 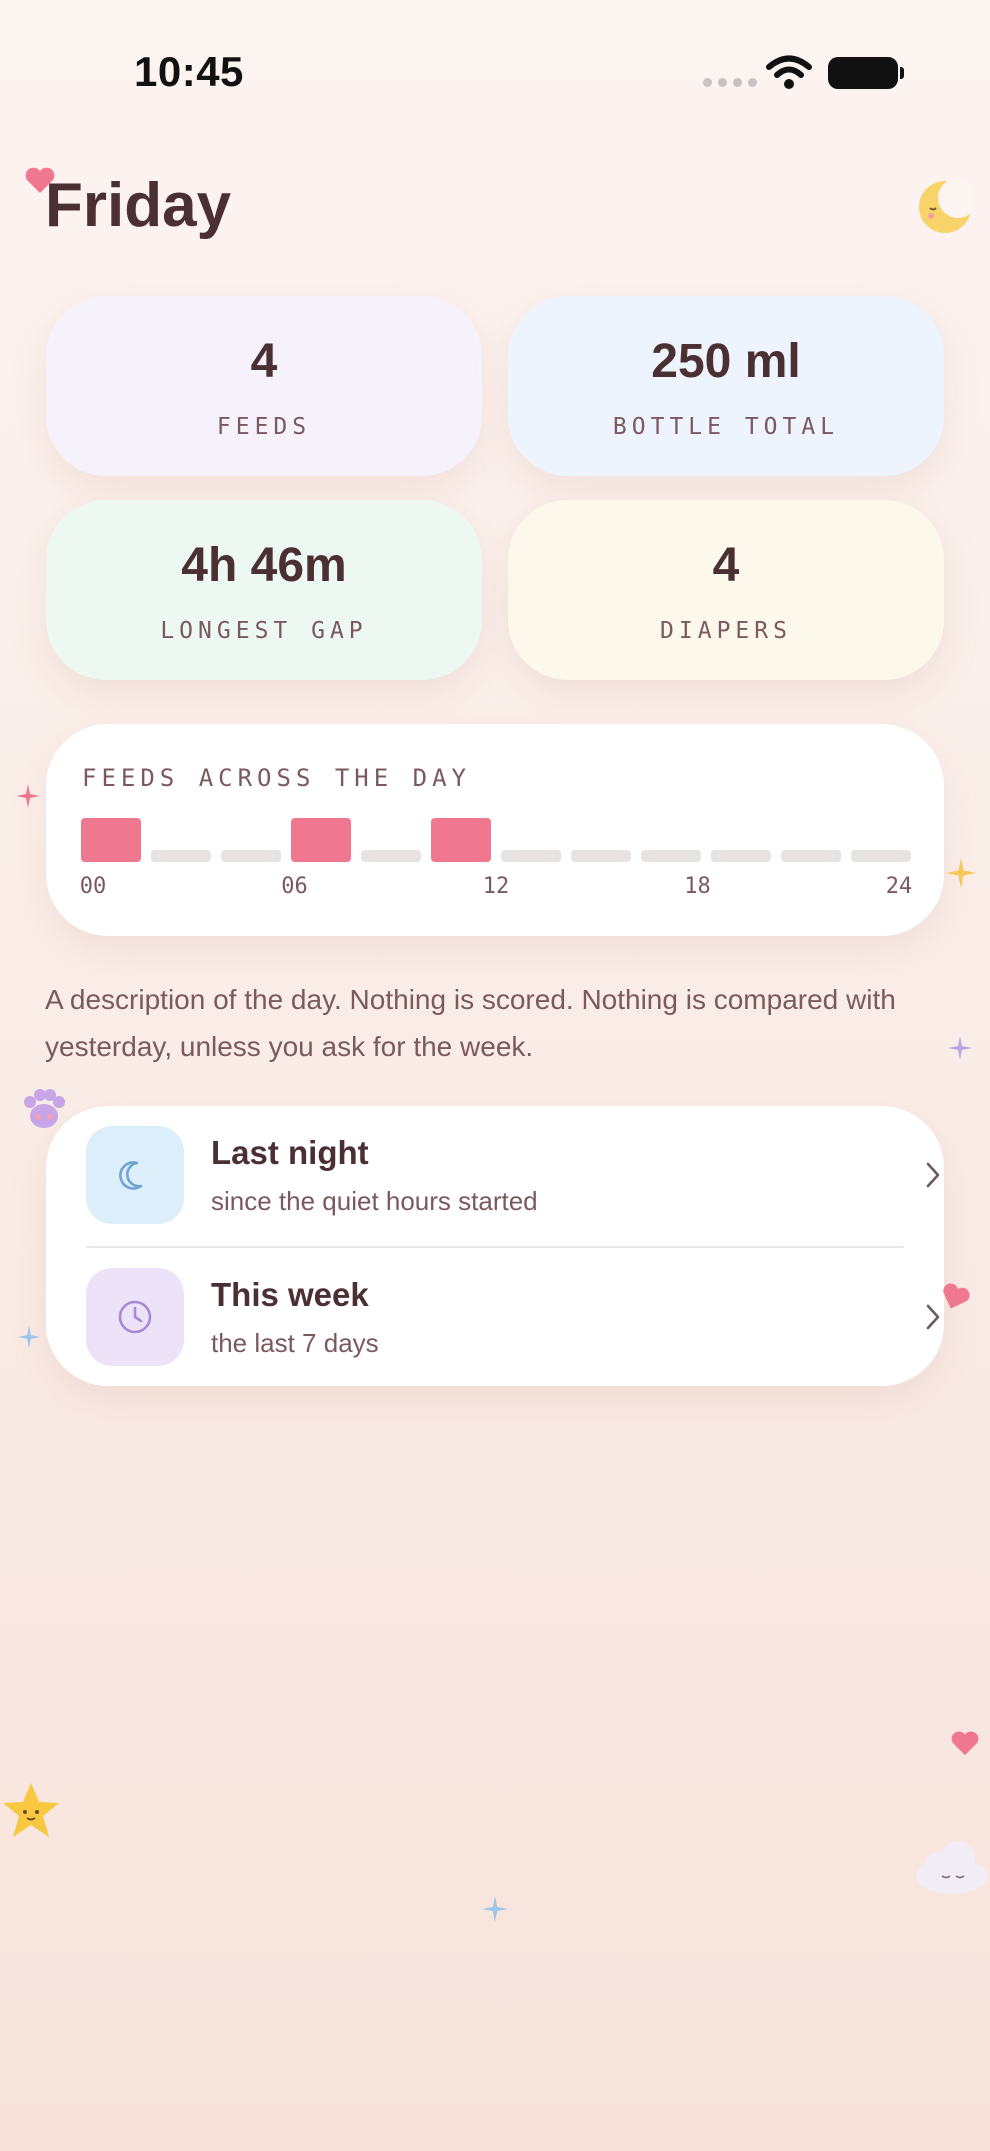 I want to click on stat-card-diapers: 4 DIAPERS, so click(x=726, y=590).